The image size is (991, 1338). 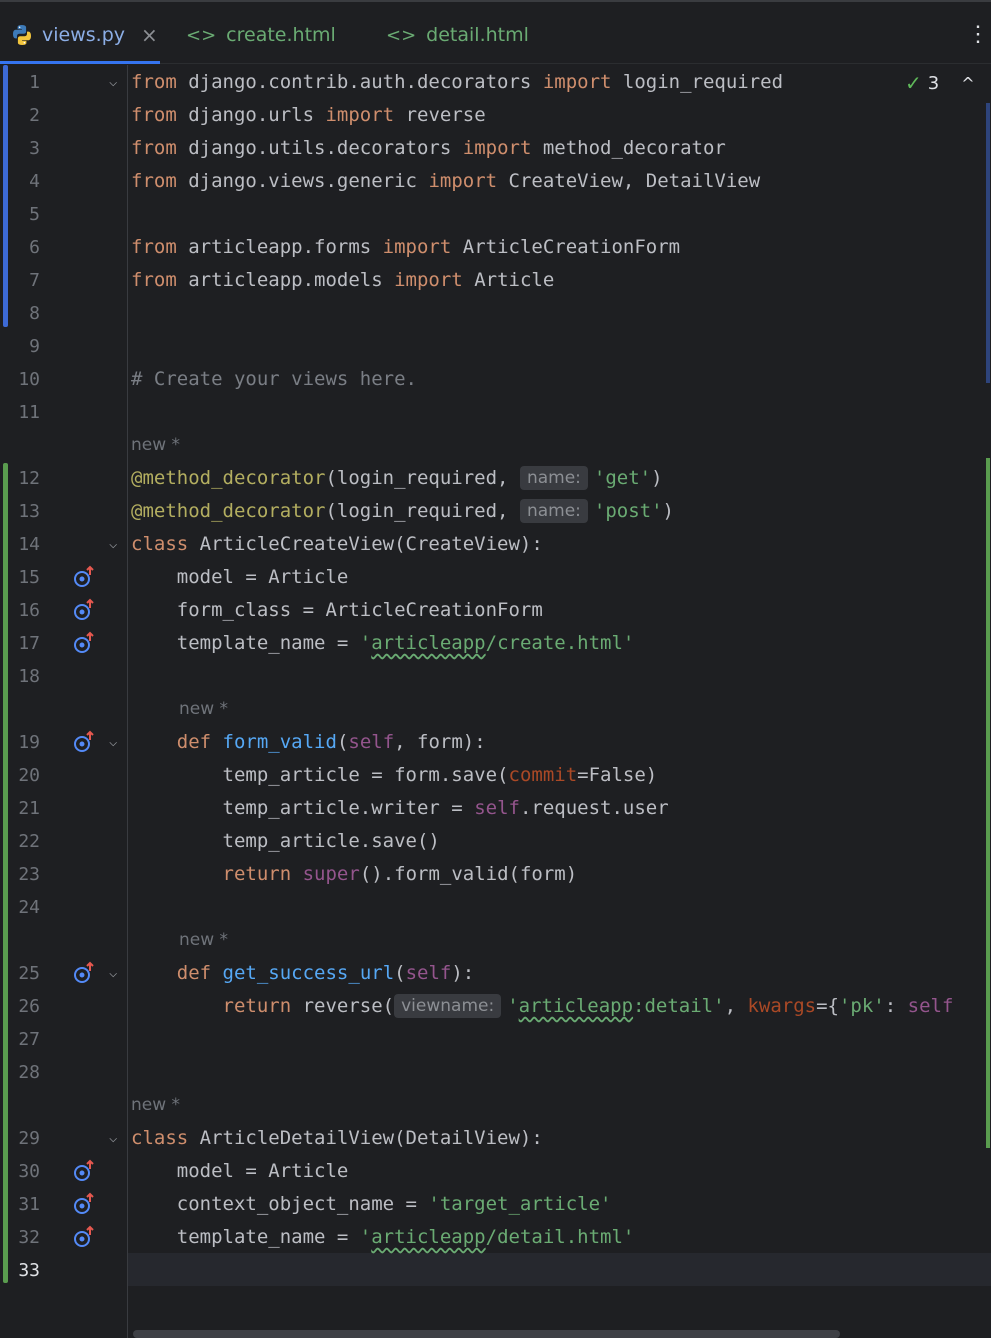 What do you see at coordinates (29, 478) in the screenshot?
I see `line-number: 12` at bounding box center [29, 478].